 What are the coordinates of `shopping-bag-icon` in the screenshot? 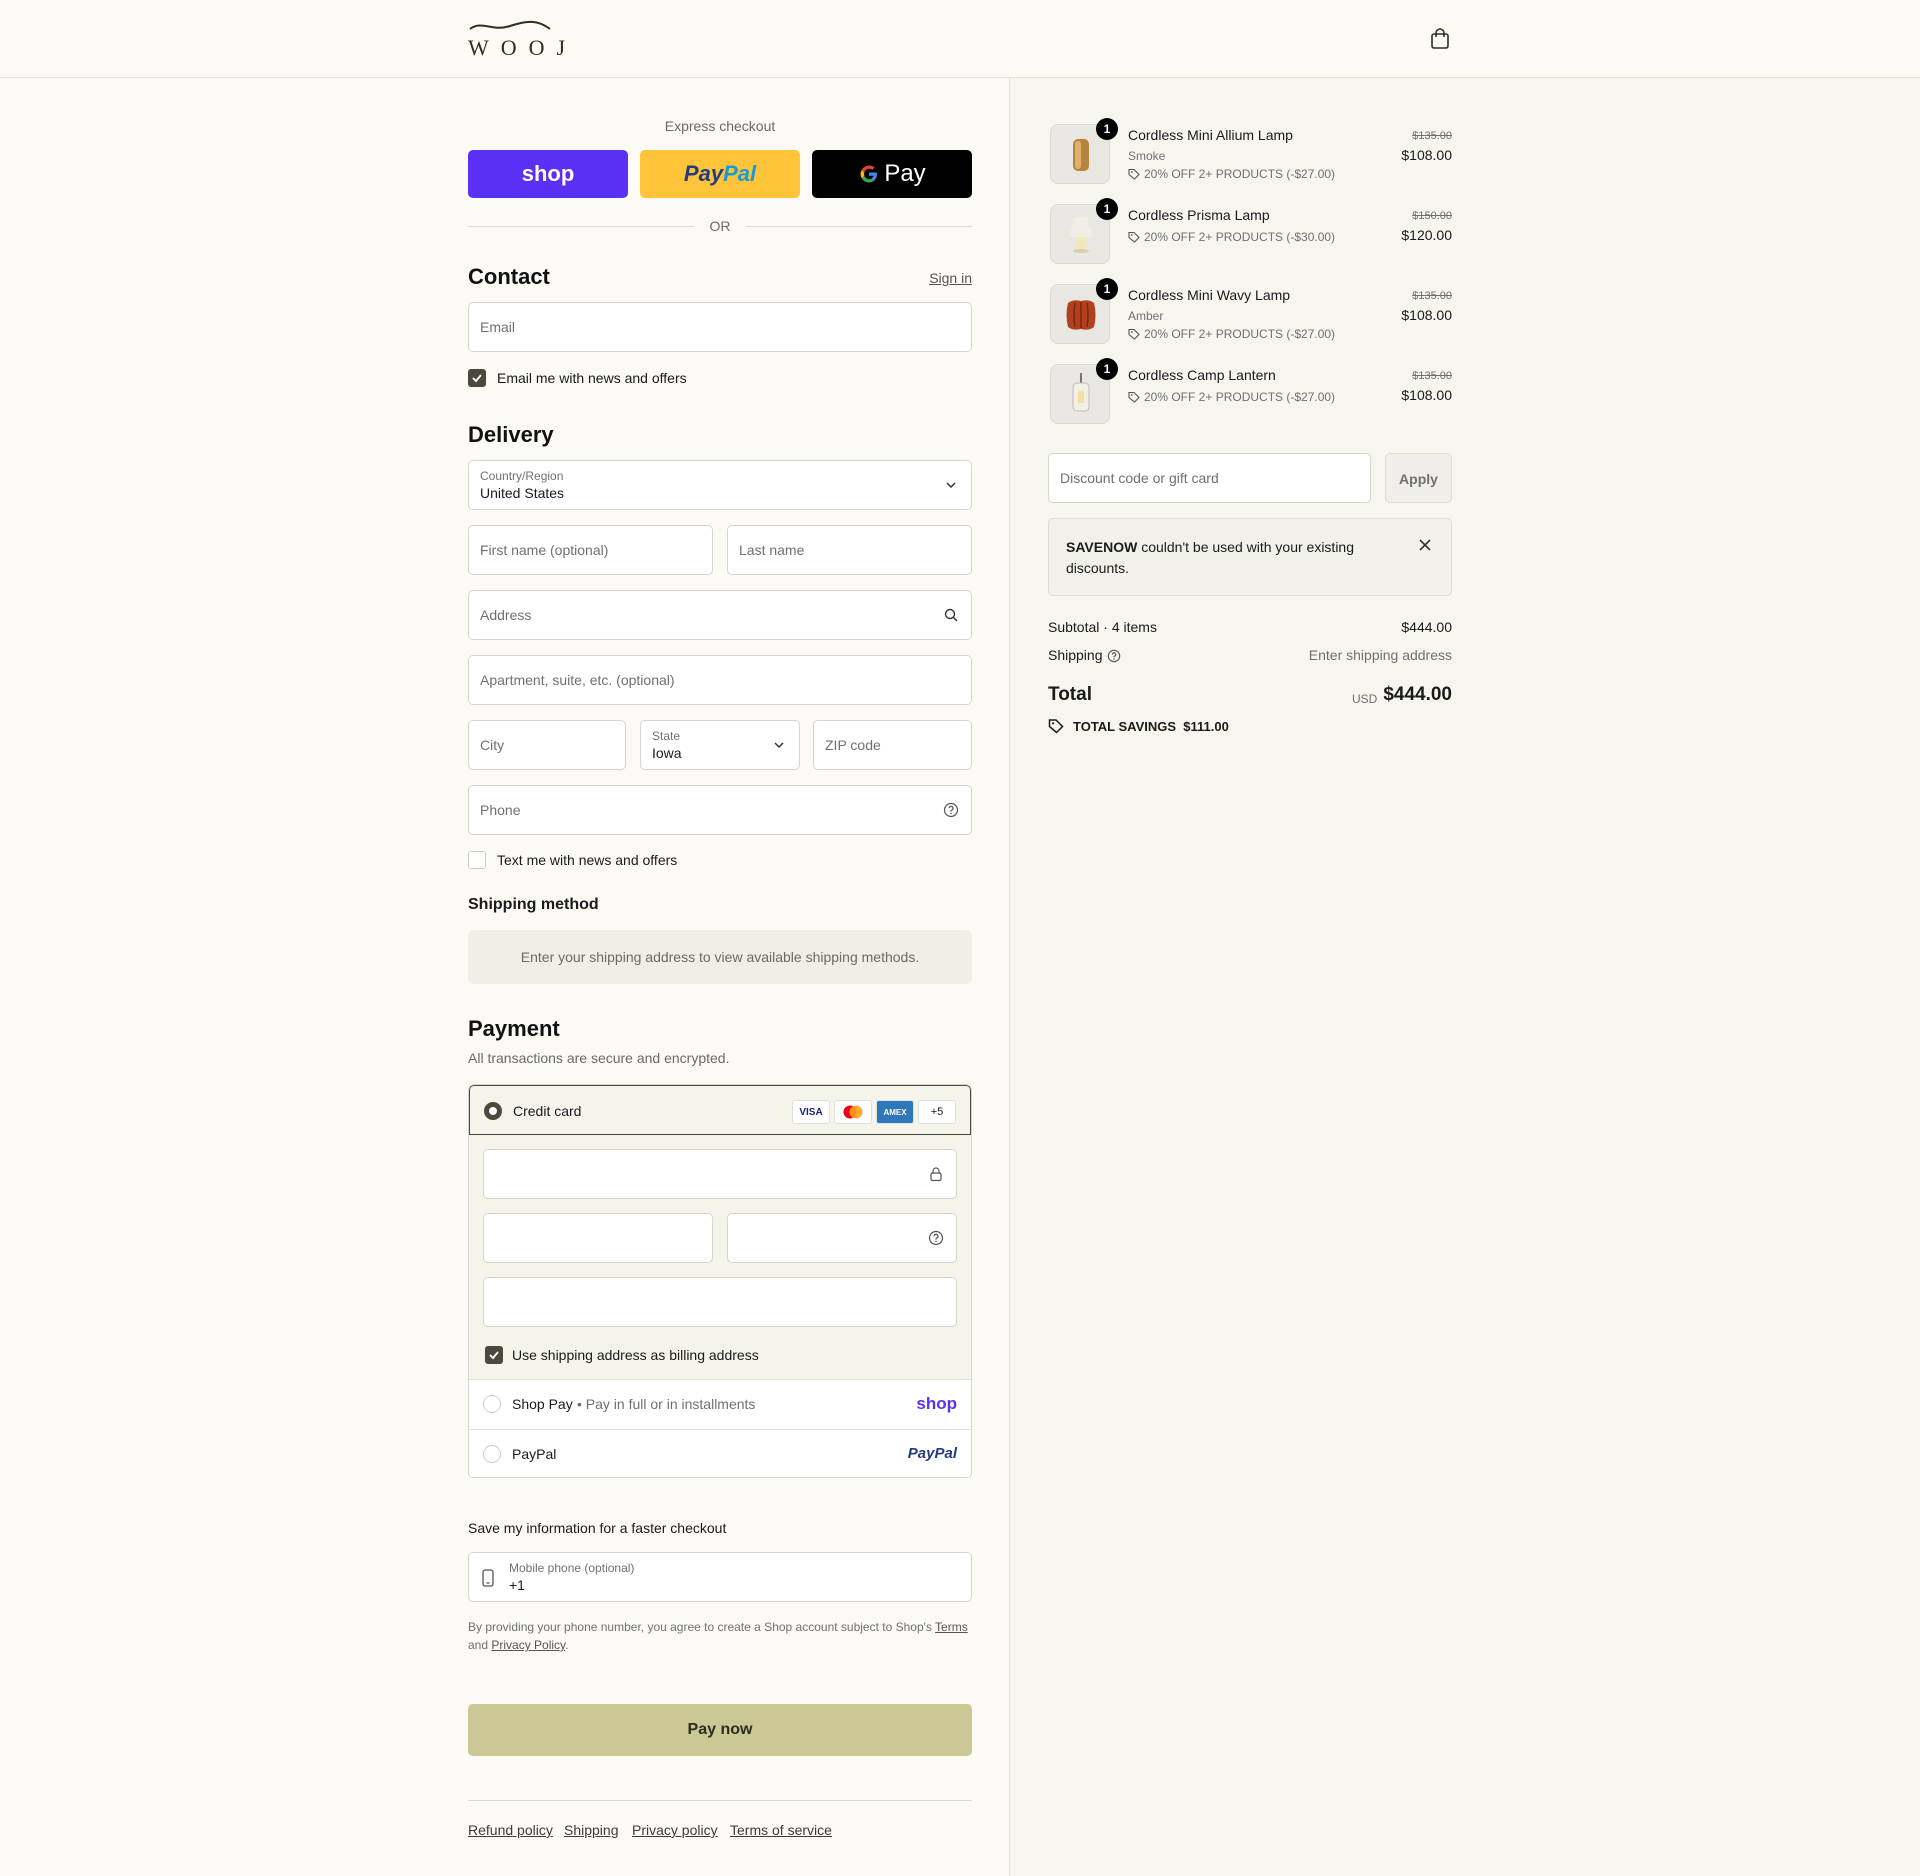 It's located at (1440, 39).